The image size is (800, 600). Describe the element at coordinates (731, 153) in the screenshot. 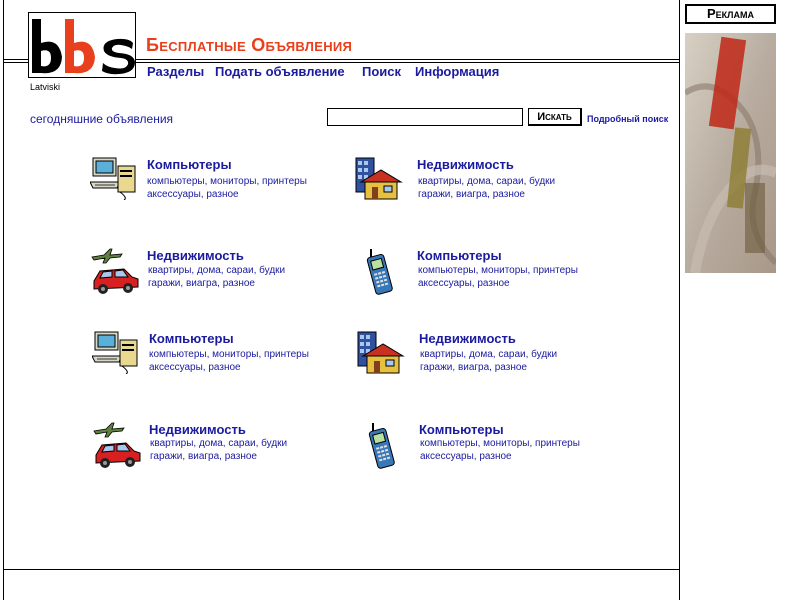

I see `ad-banner` at that location.